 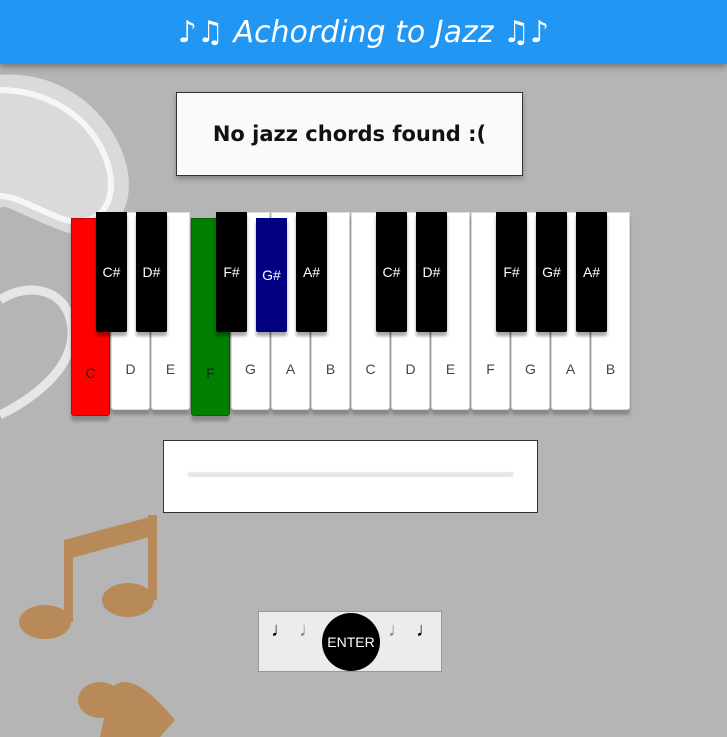 I want to click on enter-panel: ♩ ♩ ENTER ♩ ♩, so click(x=350, y=641).